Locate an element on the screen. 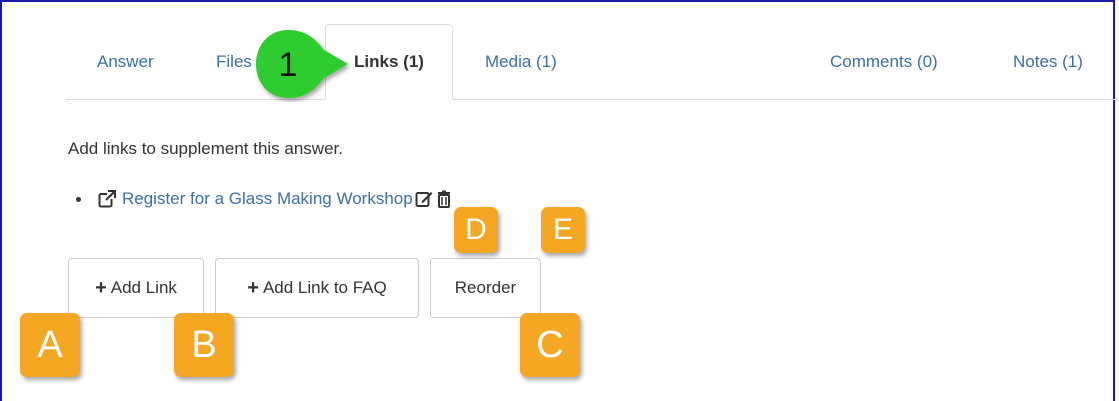 The width and height of the screenshot is (1119, 401). callout-number: 1 is located at coordinates (288, 65).